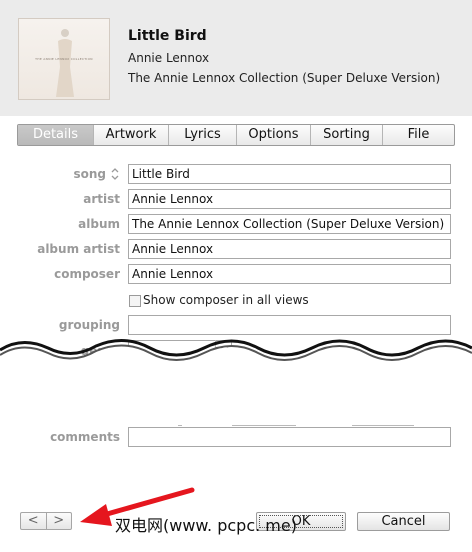 The width and height of the screenshot is (472, 552). Describe the element at coordinates (115, 174) in the screenshot. I see `sort-chevron-icon` at that location.